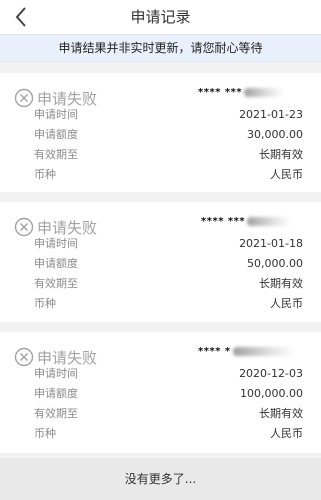  What do you see at coordinates (271, 393) in the screenshot?
I see `field-value: 100,000.00` at bounding box center [271, 393].